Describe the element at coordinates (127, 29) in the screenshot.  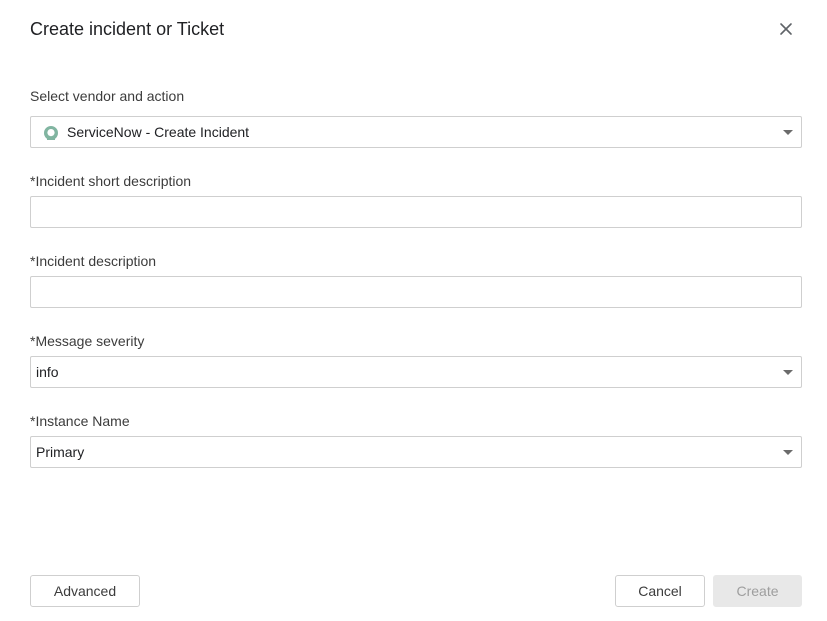
I see `dialog-title: Create incident or Ticket` at that location.